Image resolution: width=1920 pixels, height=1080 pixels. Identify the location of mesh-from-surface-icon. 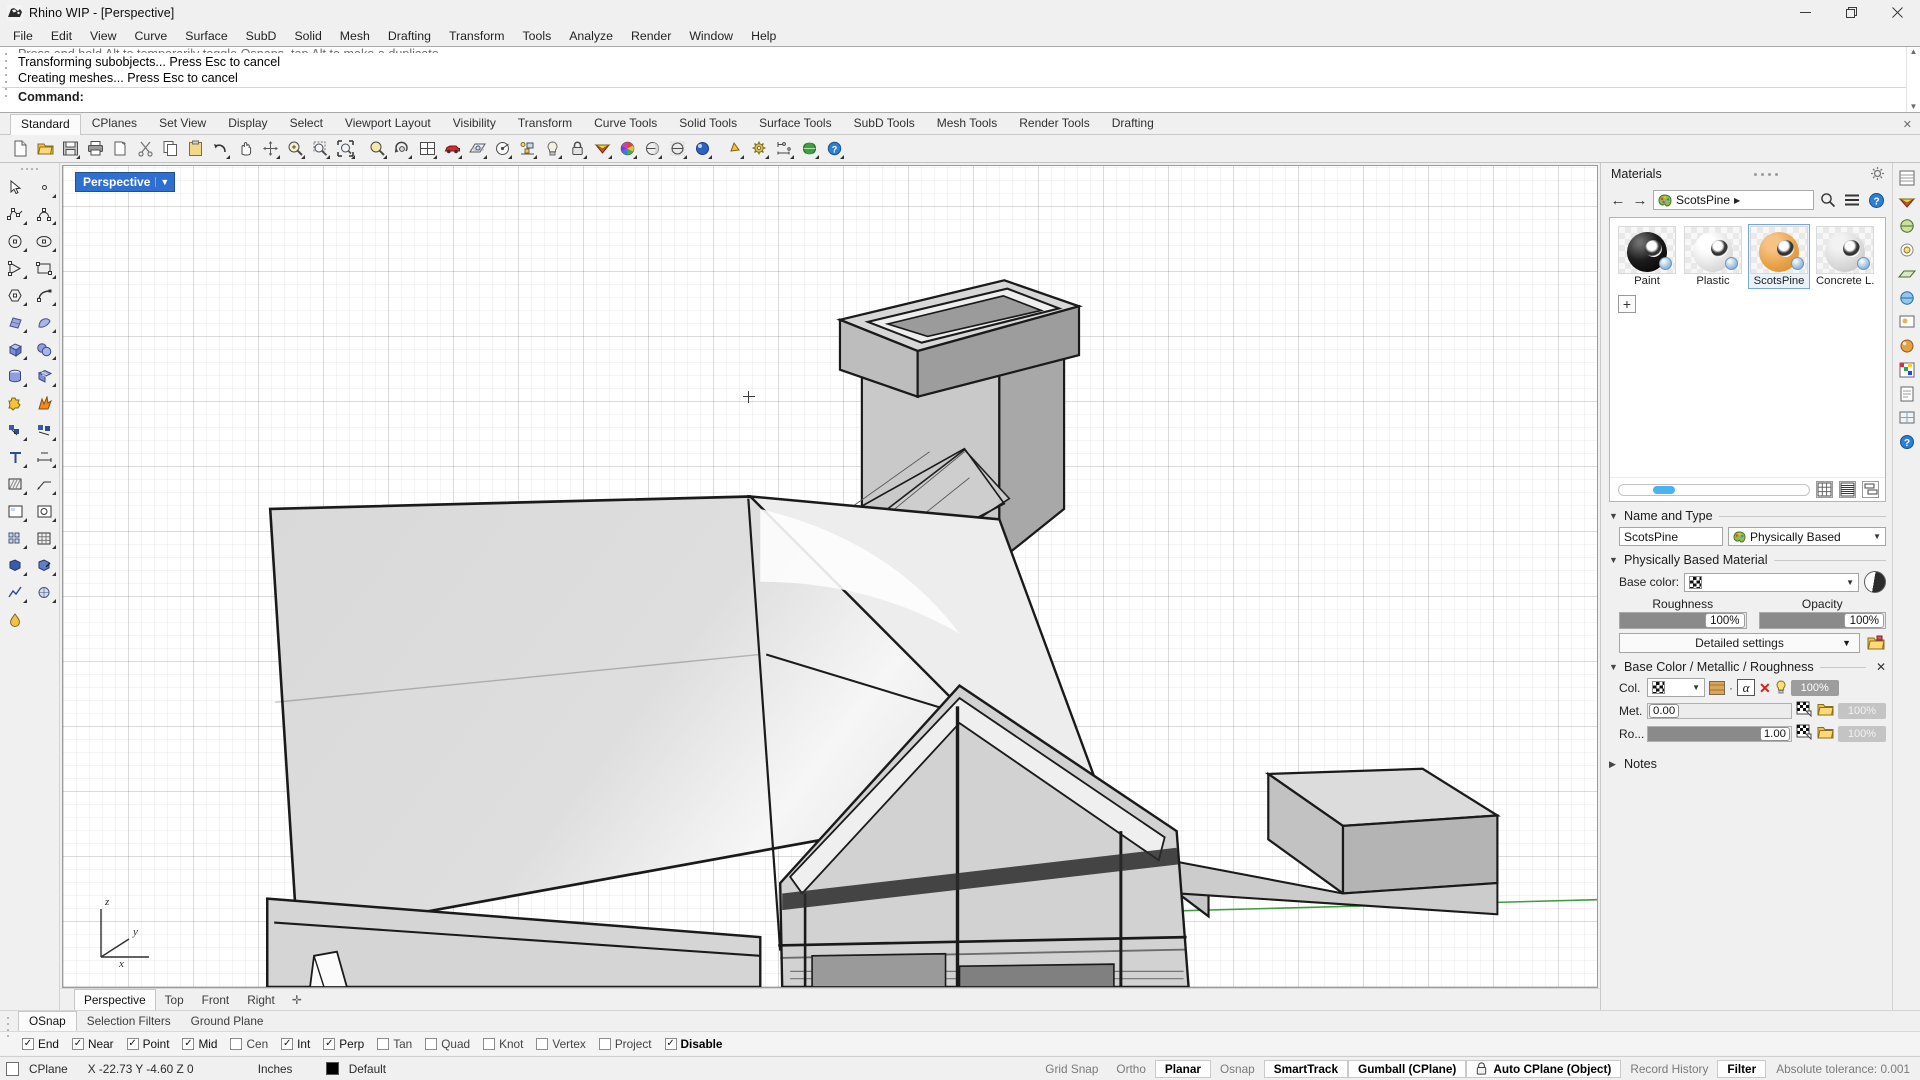
(15, 430).